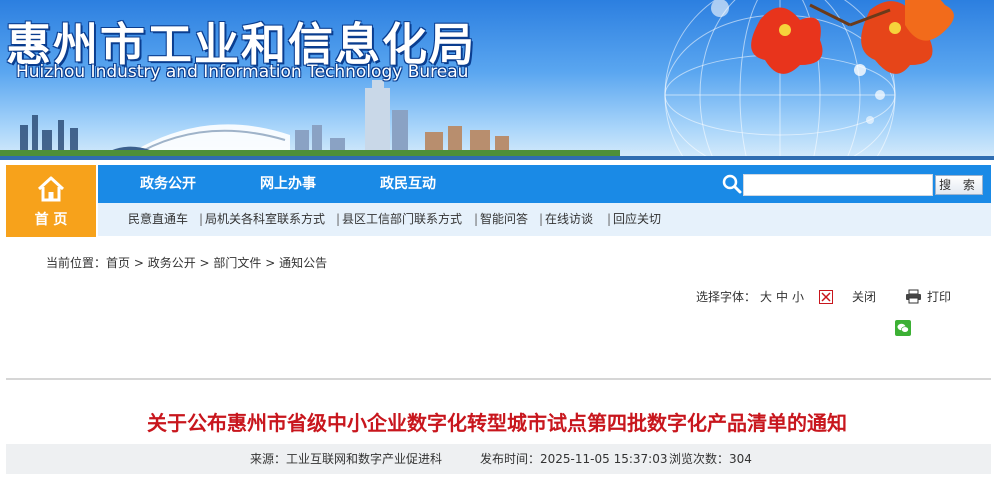 The width and height of the screenshot is (994, 497). Describe the element at coordinates (798, 297) in the screenshot. I see `font-size-small: 小` at that location.